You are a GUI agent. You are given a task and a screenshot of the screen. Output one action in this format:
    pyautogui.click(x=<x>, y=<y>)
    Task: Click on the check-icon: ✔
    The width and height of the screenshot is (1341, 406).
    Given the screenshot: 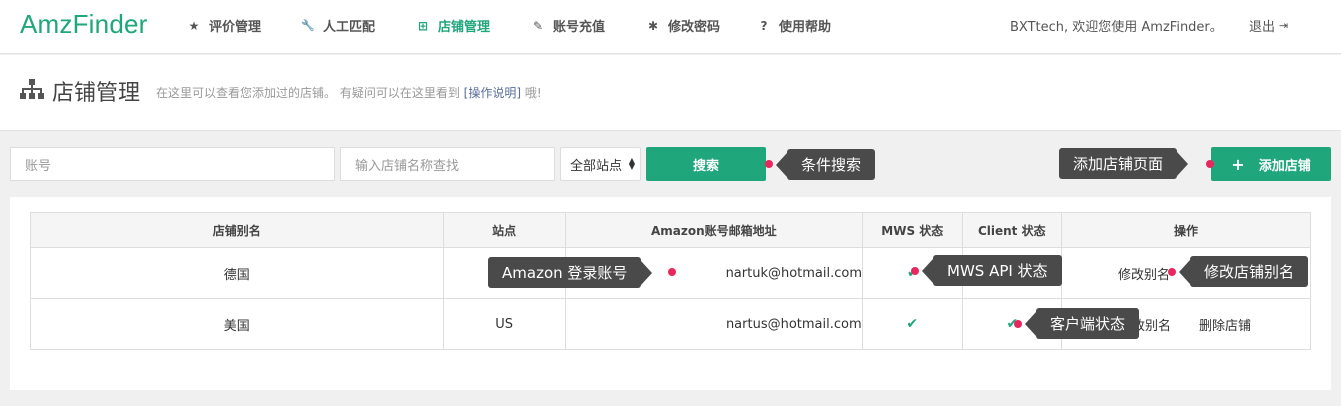 What is the action you would take?
    pyautogui.click(x=912, y=324)
    